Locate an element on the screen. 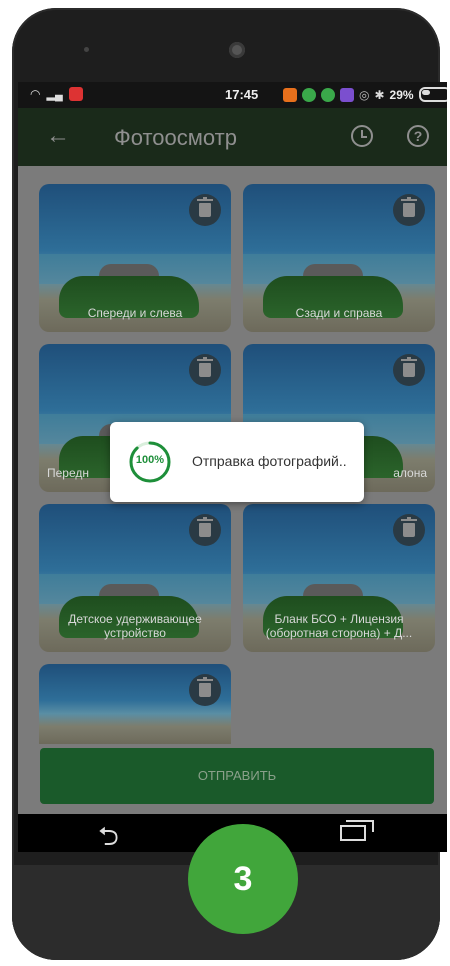  signal-icon: ▂▄ is located at coordinates (54, 94).